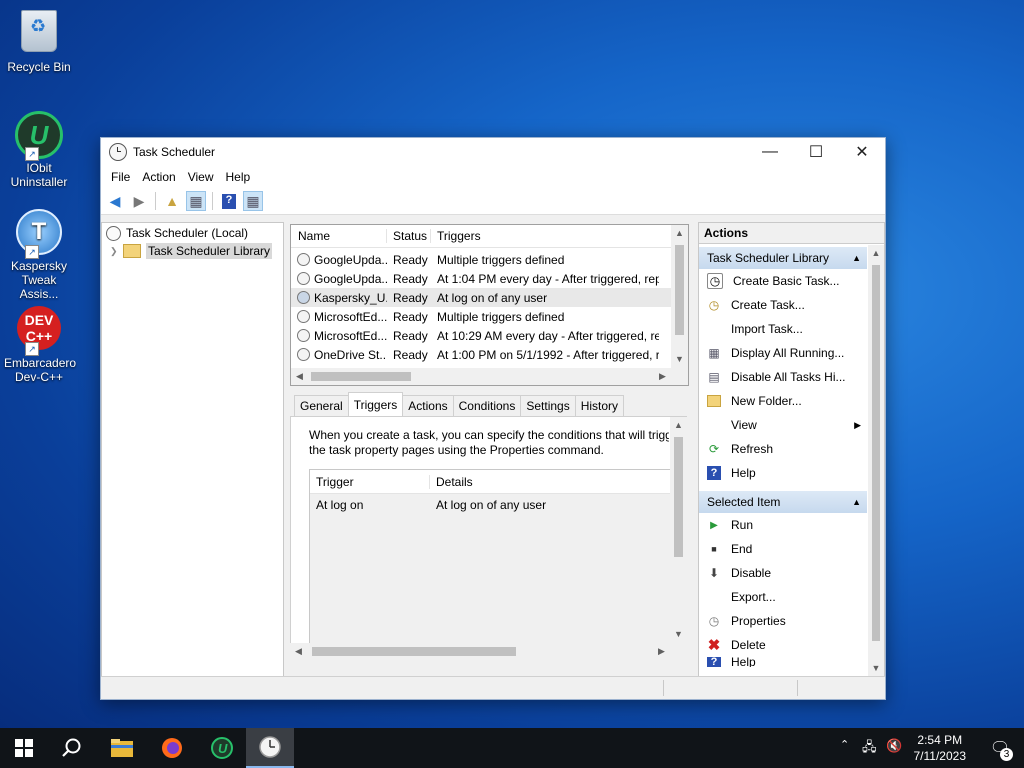  What do you see at coordinates (940, 740) in the screenshot?
I see `clock-time: 2:54 PM` at bounding box center [940, 740].